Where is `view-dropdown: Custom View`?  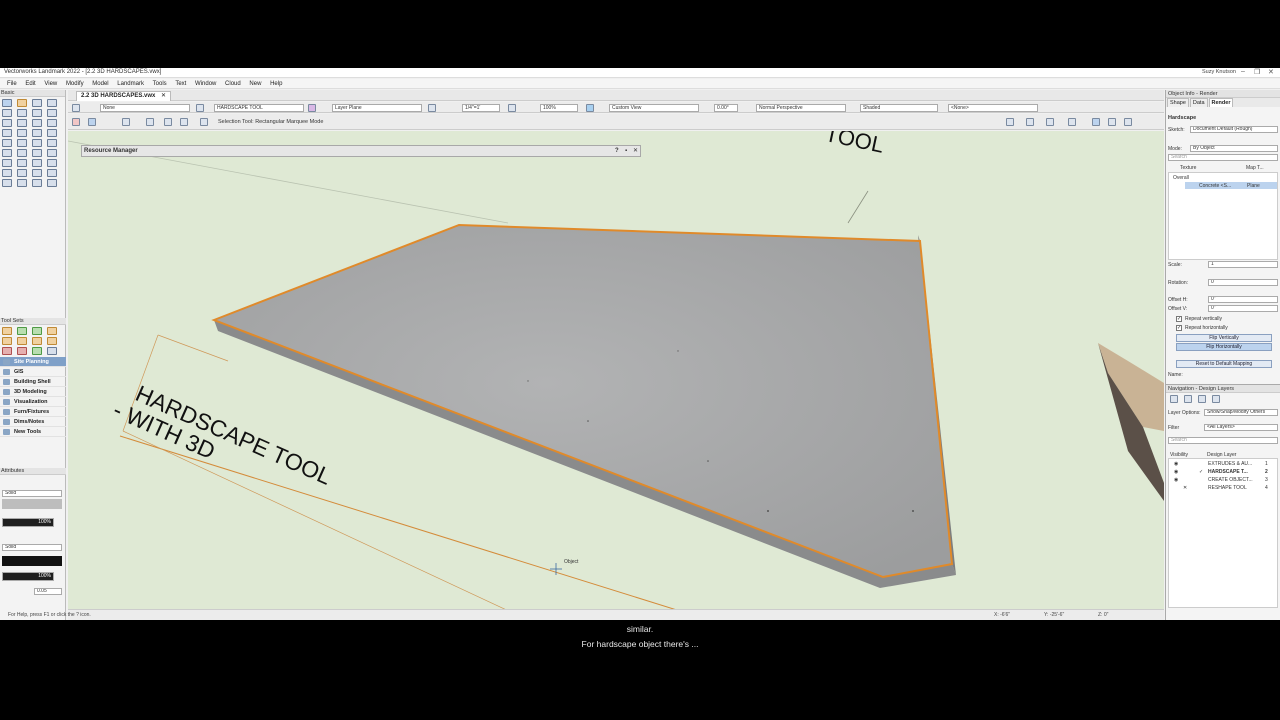
view-dropdown: Custom View is located at coordinates (654, 108).